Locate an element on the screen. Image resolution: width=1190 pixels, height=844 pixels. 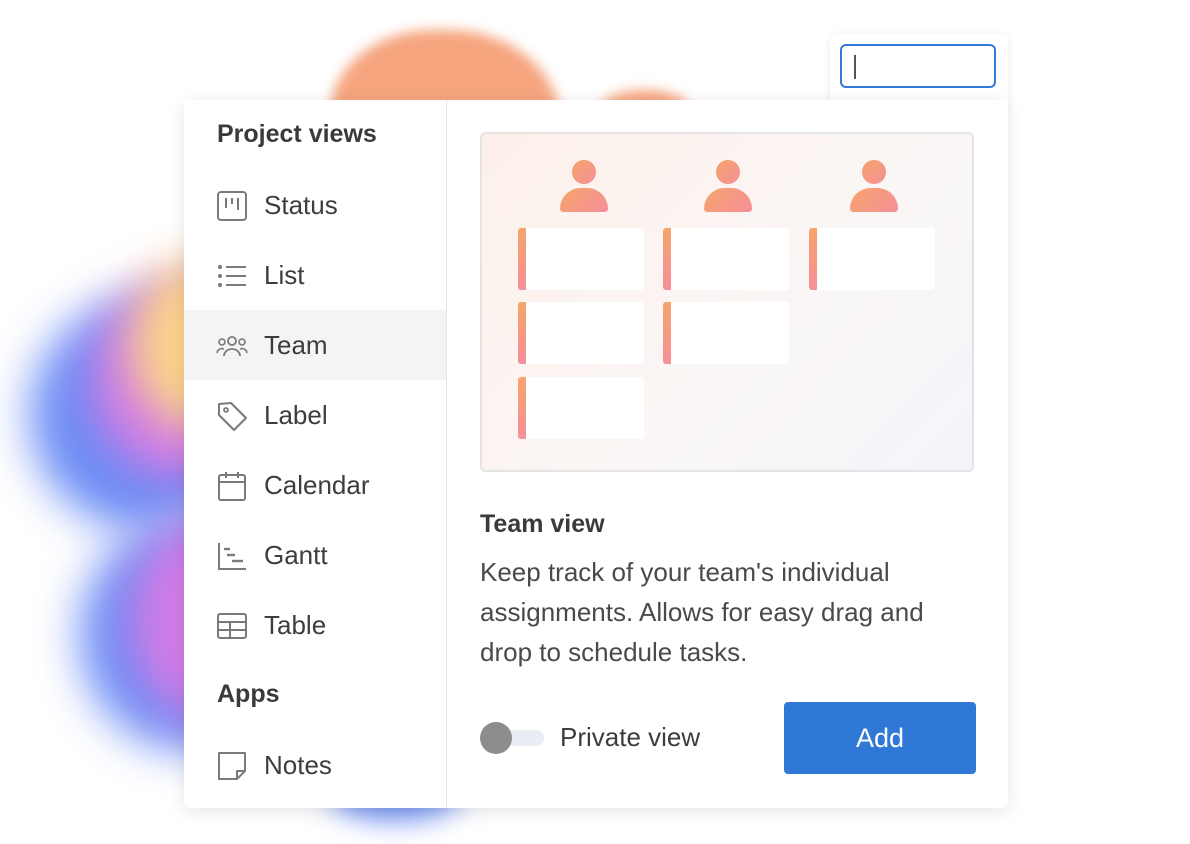
sidebar-item-label-view: Label is located at coordinates (315, 415).